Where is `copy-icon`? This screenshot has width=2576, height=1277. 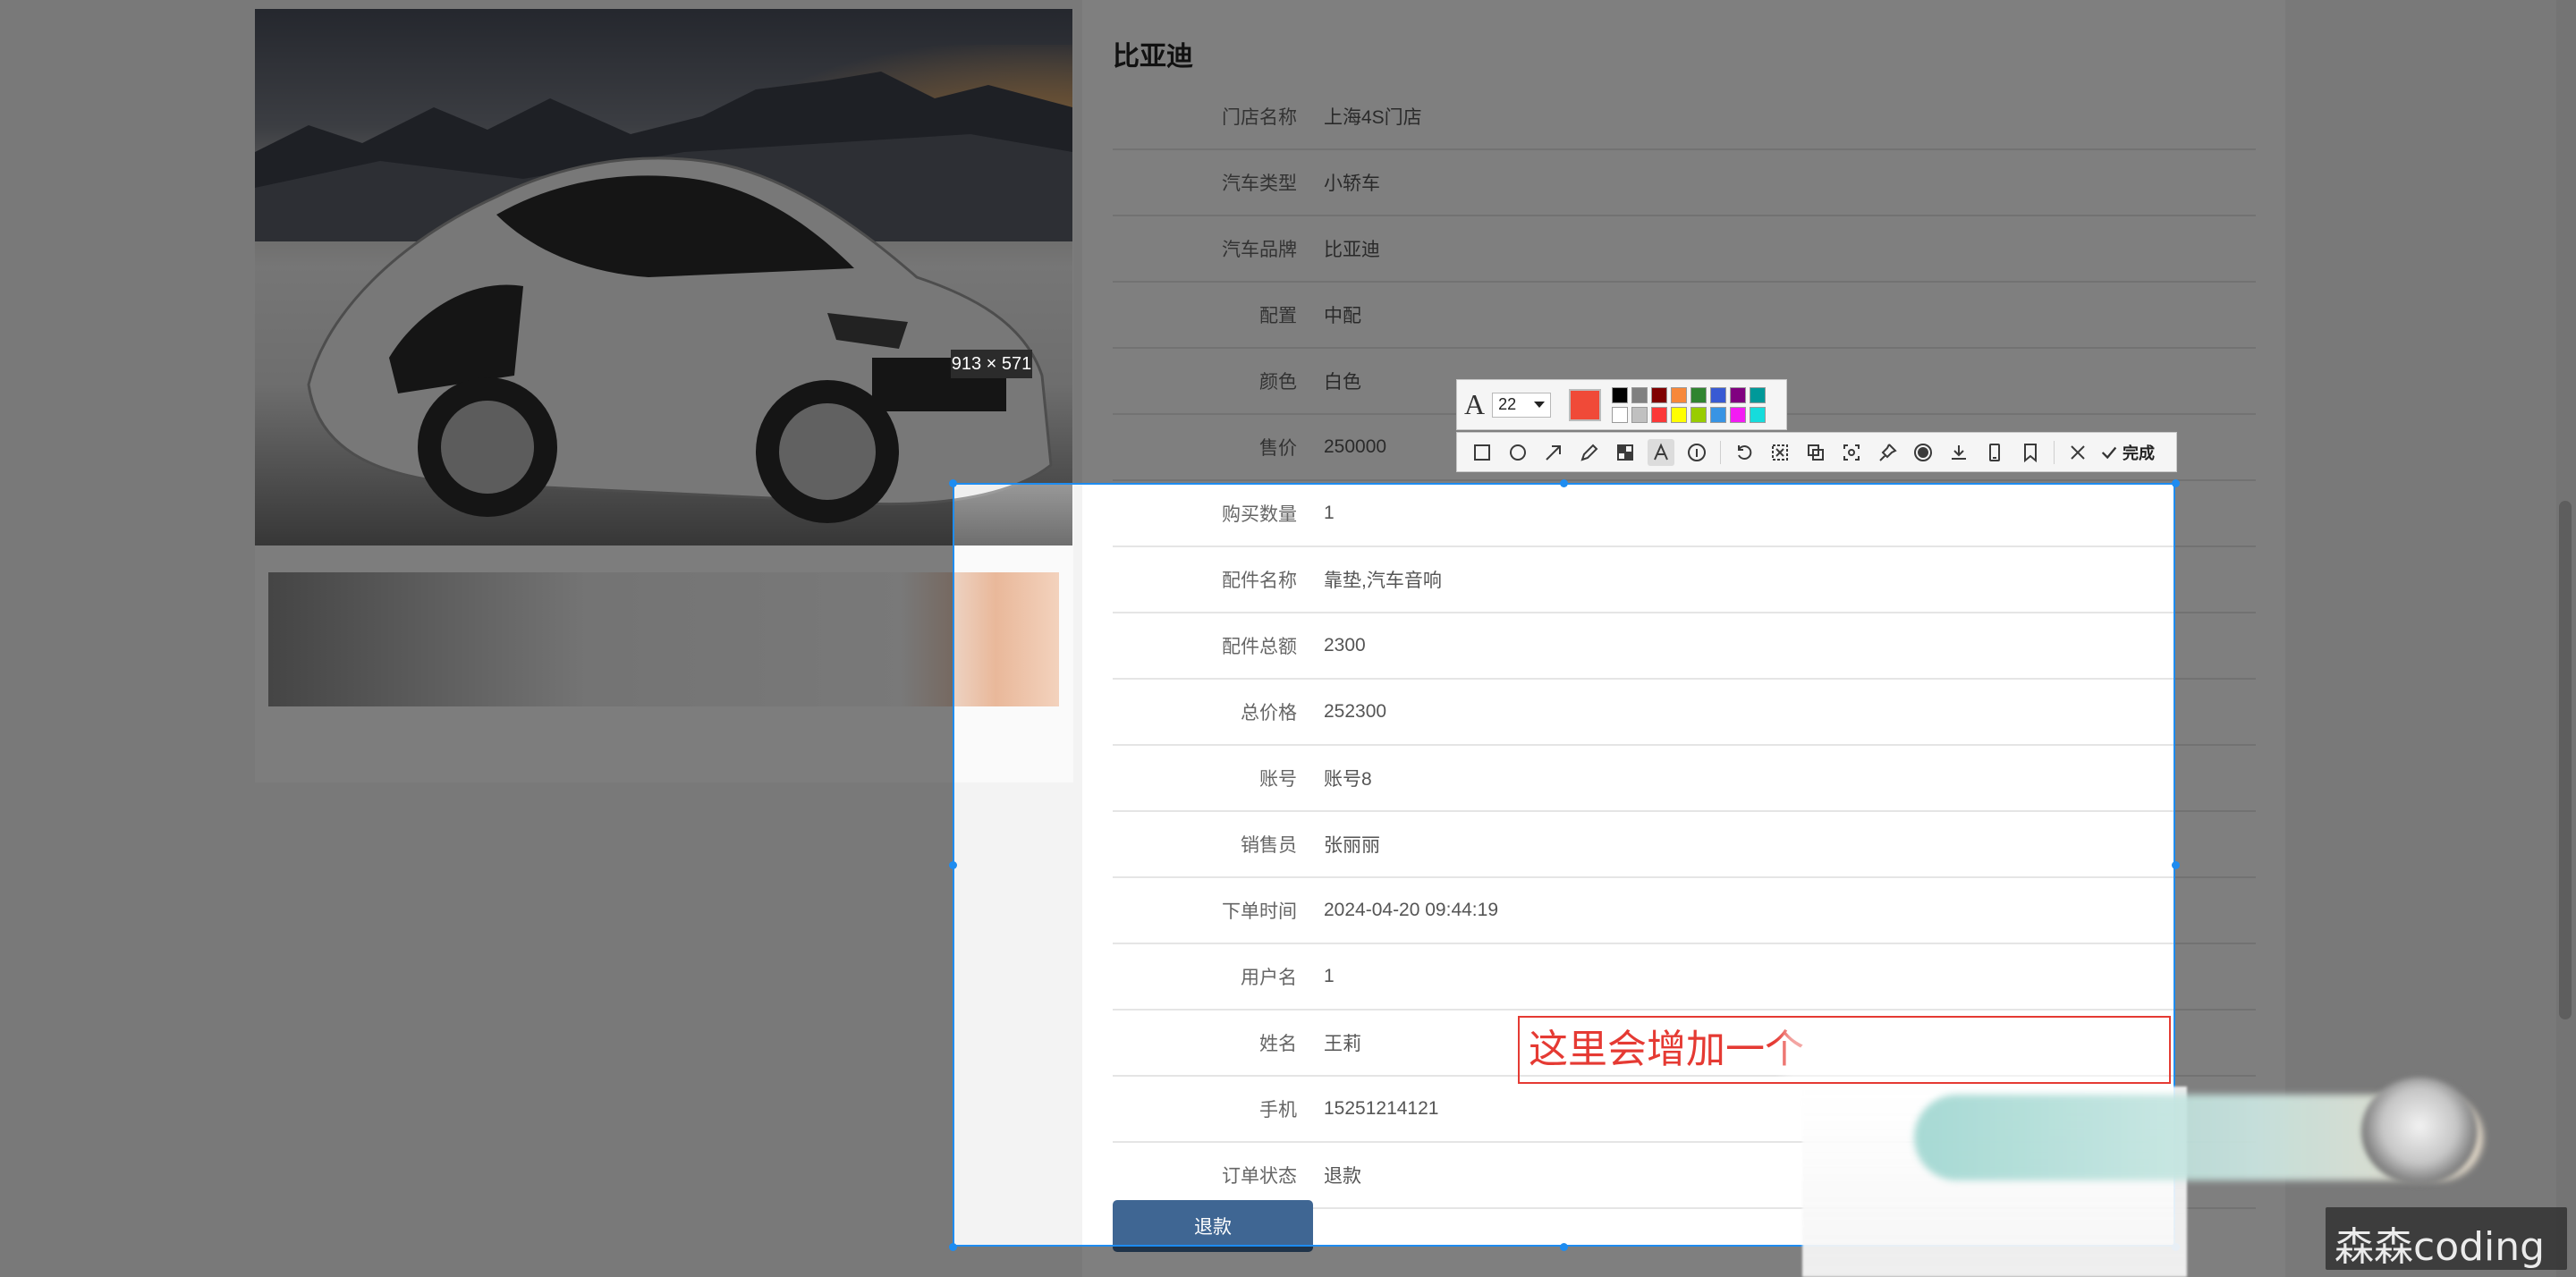
copy-icon is located at coordinates (1815, 452).